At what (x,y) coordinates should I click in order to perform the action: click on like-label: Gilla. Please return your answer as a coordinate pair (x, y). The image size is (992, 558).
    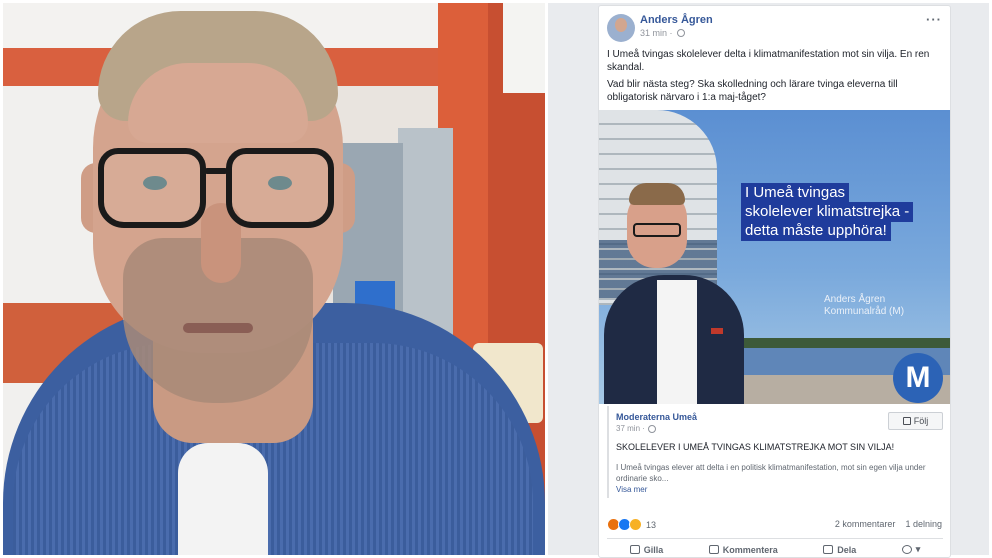
    Looking at the image, I should click on (653, 549).